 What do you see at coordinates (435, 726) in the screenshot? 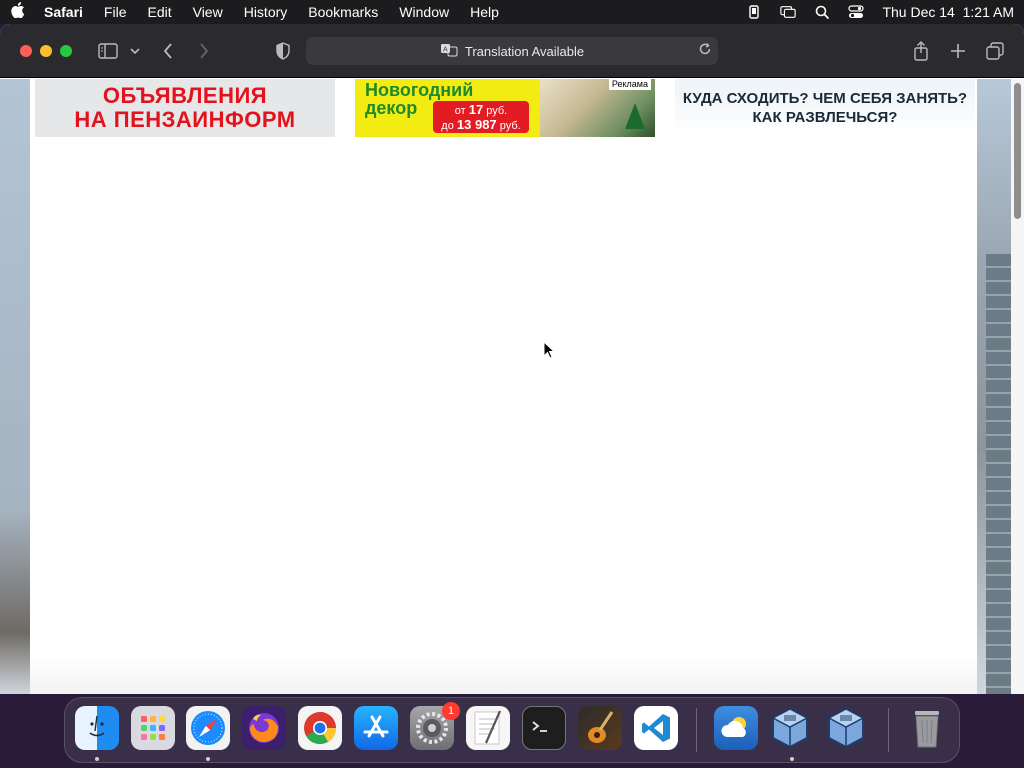
I see `system-settings-icon: 1` at bounding box center [435, 726].